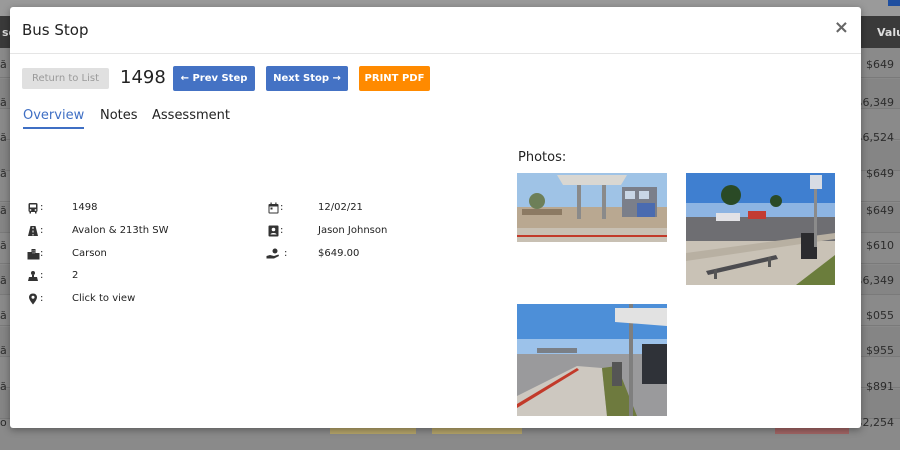  Describe the element at coordinates (841, 27) in the screenshot. I see `close-icon: ×` at that location.